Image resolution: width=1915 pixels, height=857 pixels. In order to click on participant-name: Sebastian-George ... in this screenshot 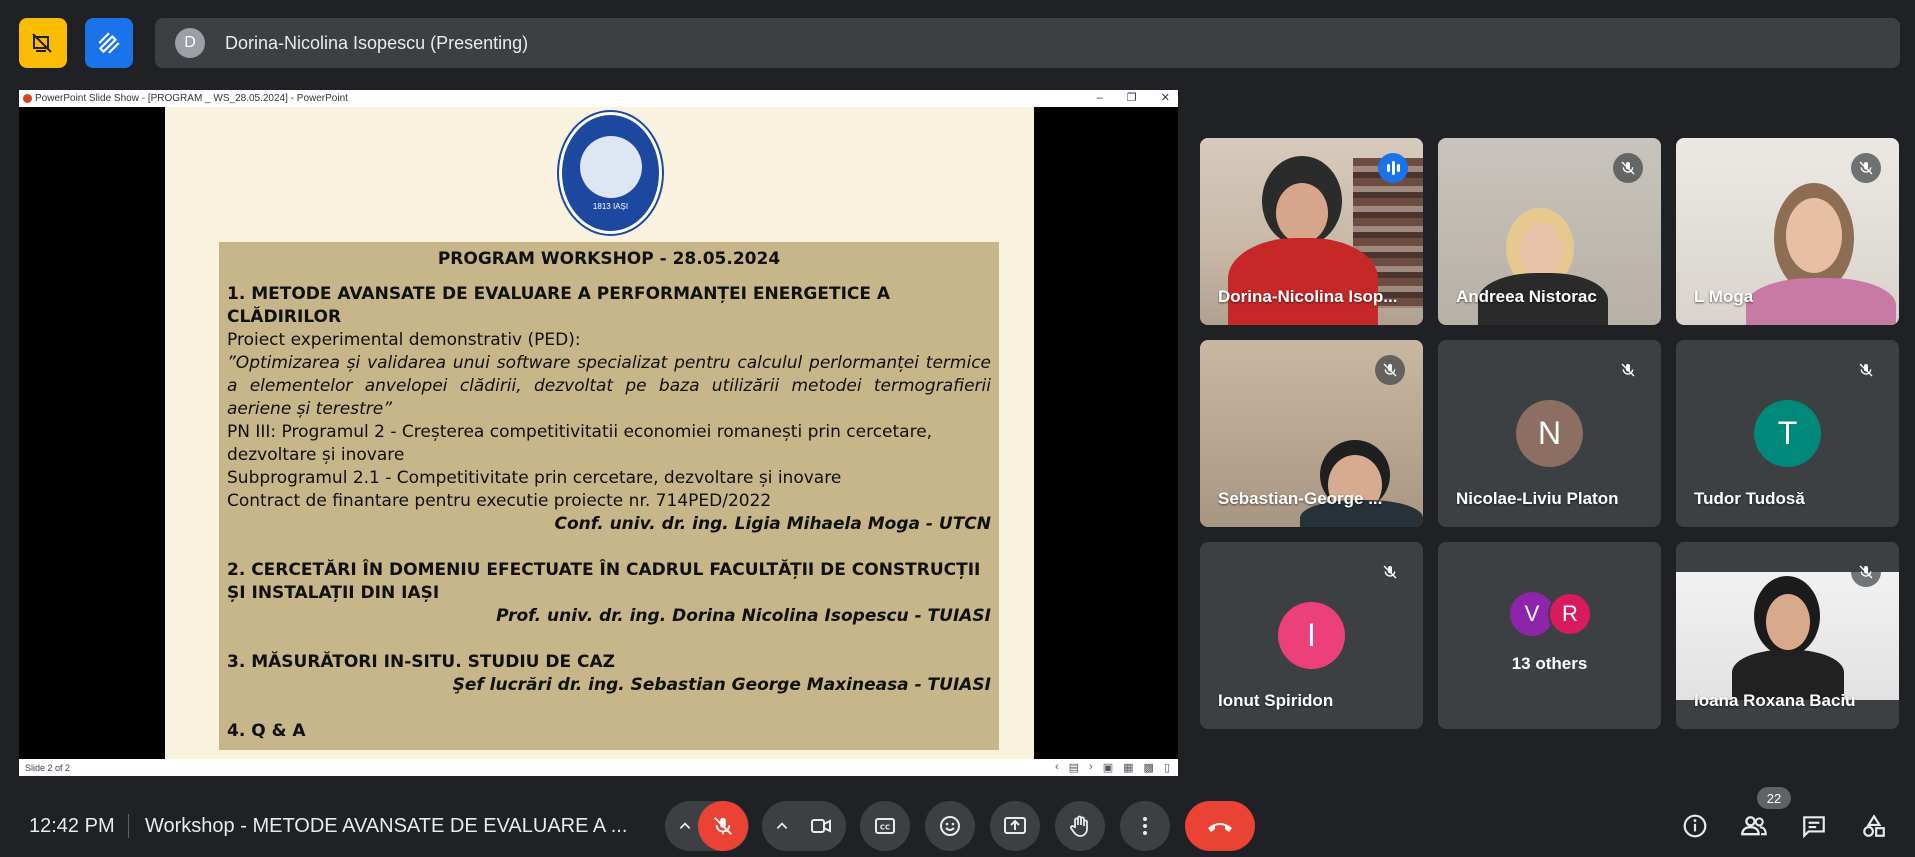, I will do `click(1300, 498)`.